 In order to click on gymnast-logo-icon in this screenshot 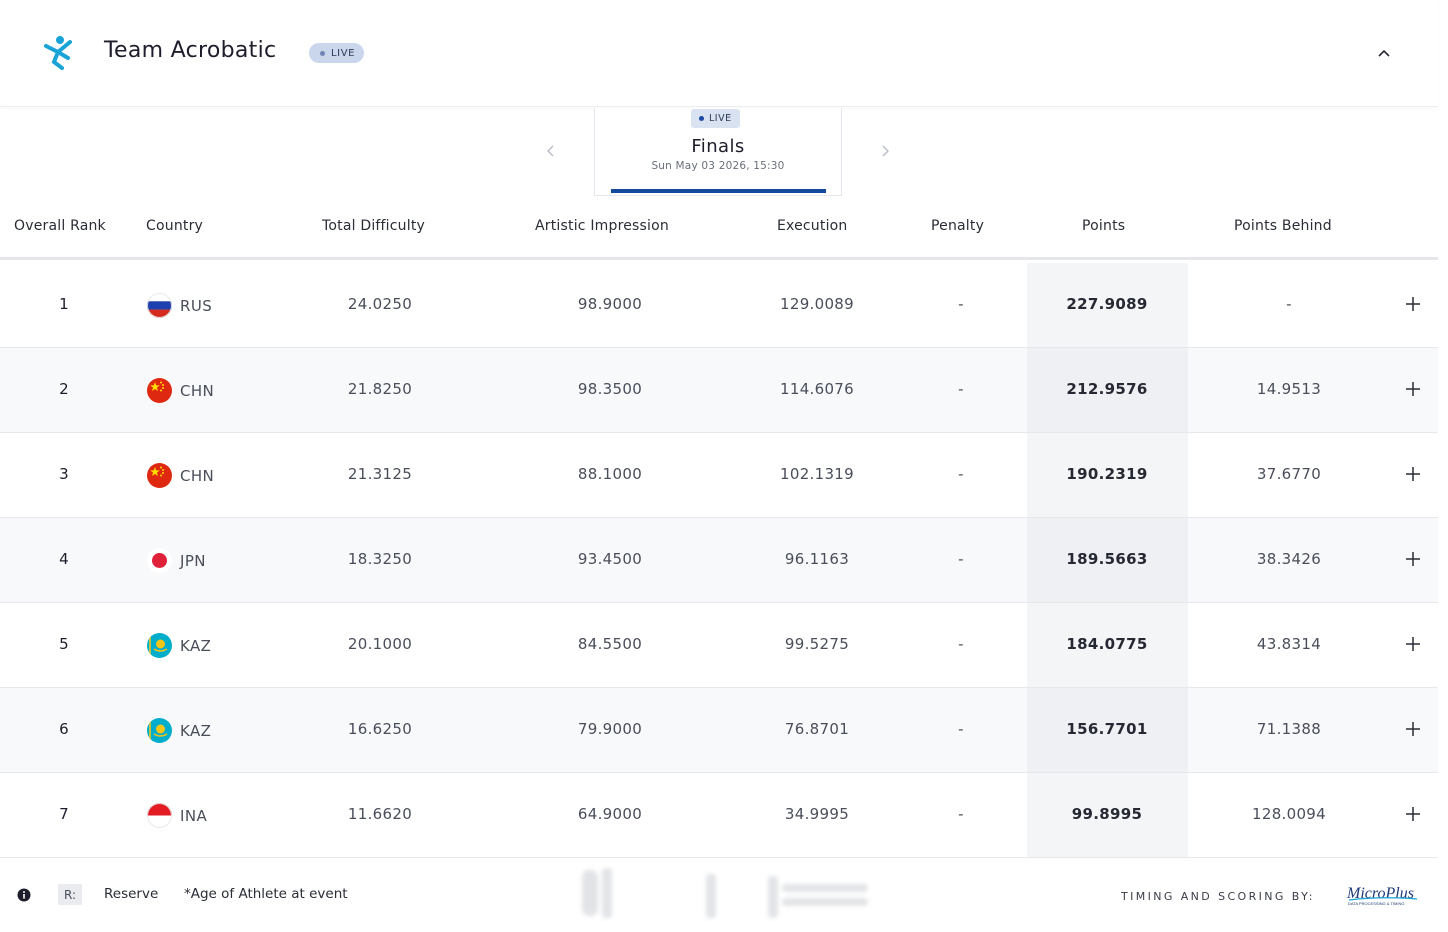, I will do `click(58, 53)`.